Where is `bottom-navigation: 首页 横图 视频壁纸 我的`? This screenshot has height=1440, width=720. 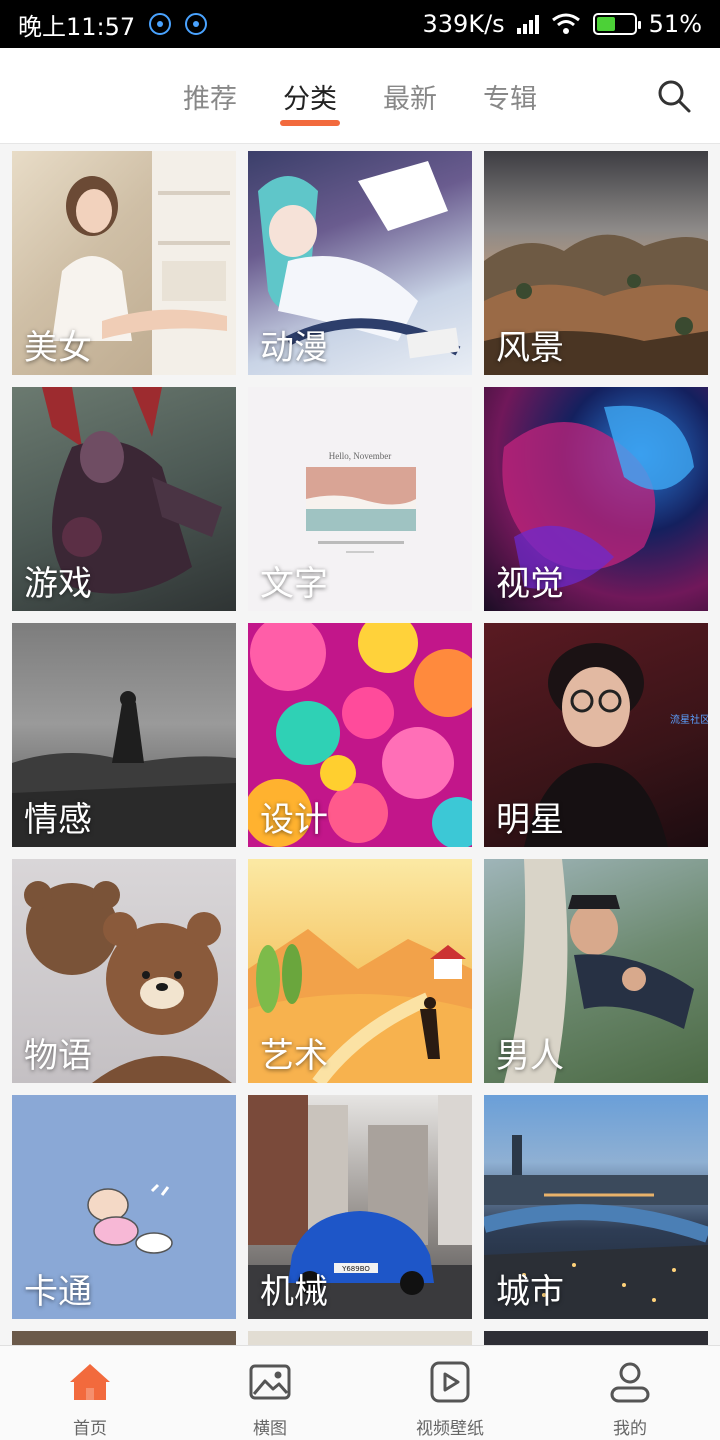 bottom-navigation: 首页 横图 视频壁纸 我的 is located at coordinates (360, 1392).